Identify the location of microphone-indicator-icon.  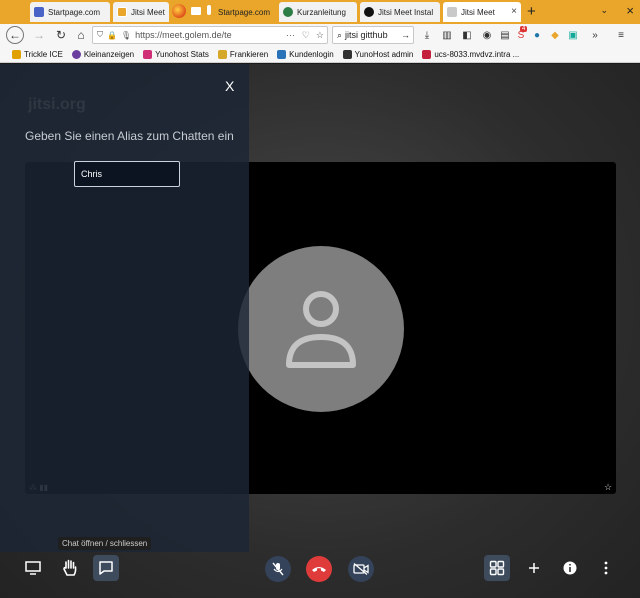
(209, 10).